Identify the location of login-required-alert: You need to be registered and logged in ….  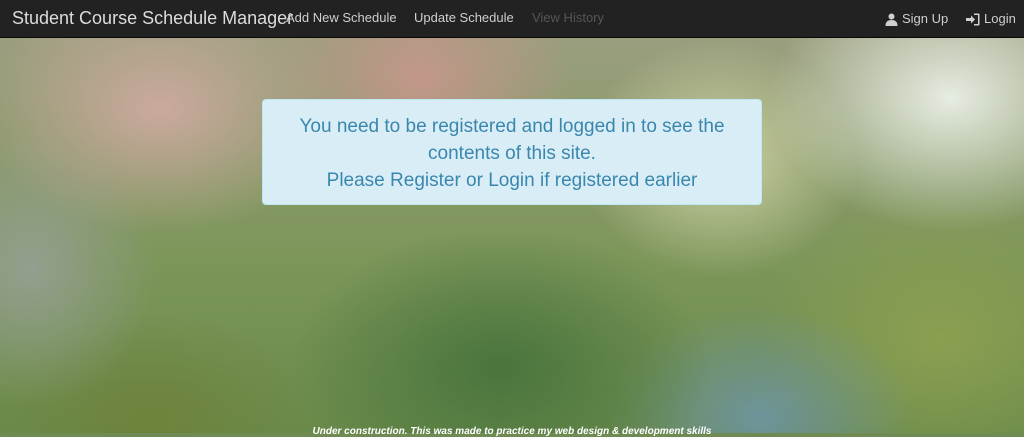
(512, 152).